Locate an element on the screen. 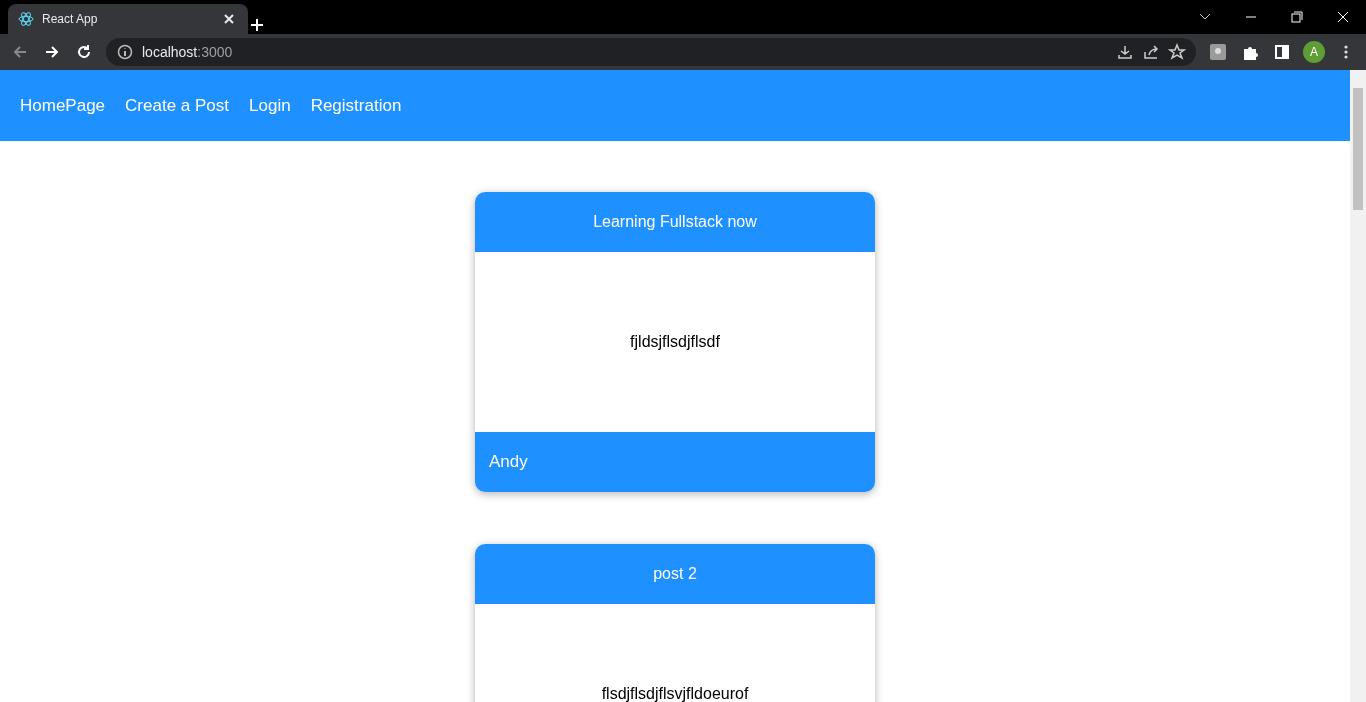 The height and width of the screenshot is (702, 1366). extension-icon is located at coordinates (1218, 52).